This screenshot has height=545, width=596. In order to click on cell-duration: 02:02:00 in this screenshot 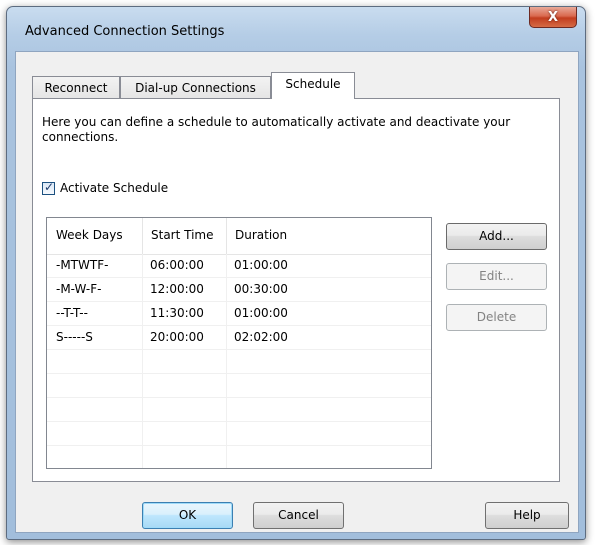, I will do `click(261, 337)`.